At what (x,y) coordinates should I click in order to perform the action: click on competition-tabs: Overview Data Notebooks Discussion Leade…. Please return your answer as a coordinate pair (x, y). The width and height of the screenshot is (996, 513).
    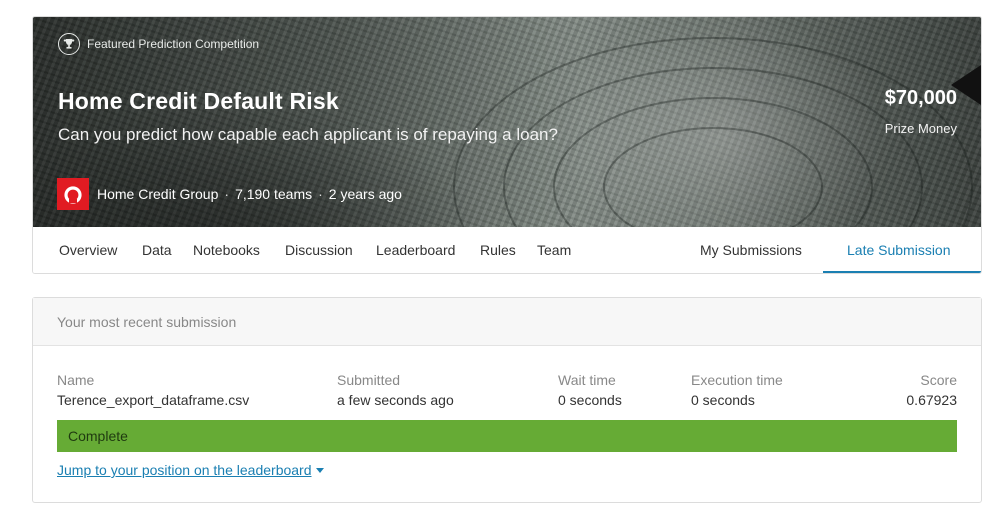
    Looking at the image, I should click on (507, 250).